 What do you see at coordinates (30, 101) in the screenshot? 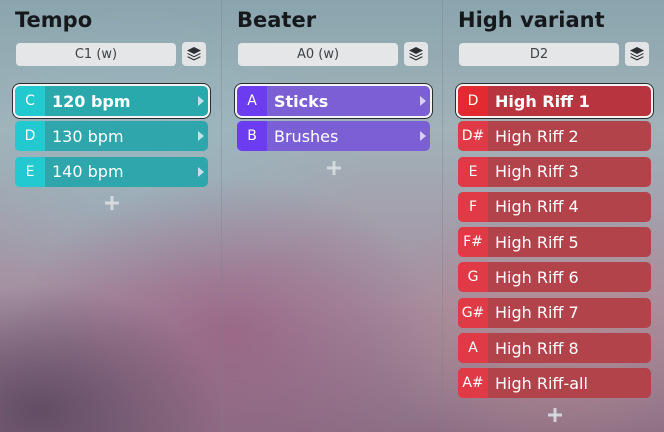
I see `item-key: C` at bounding box center [30, 101].